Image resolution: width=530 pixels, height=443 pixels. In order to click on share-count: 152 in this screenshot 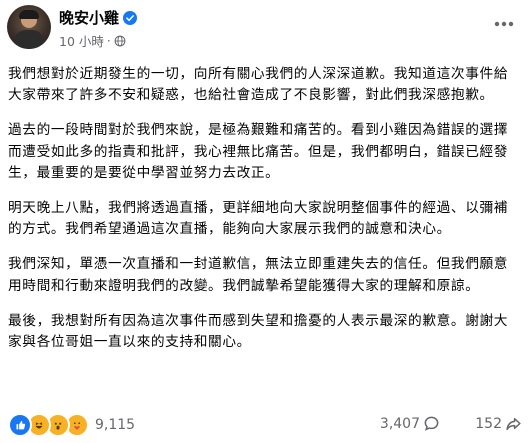, I will do `click(488, 423)`.